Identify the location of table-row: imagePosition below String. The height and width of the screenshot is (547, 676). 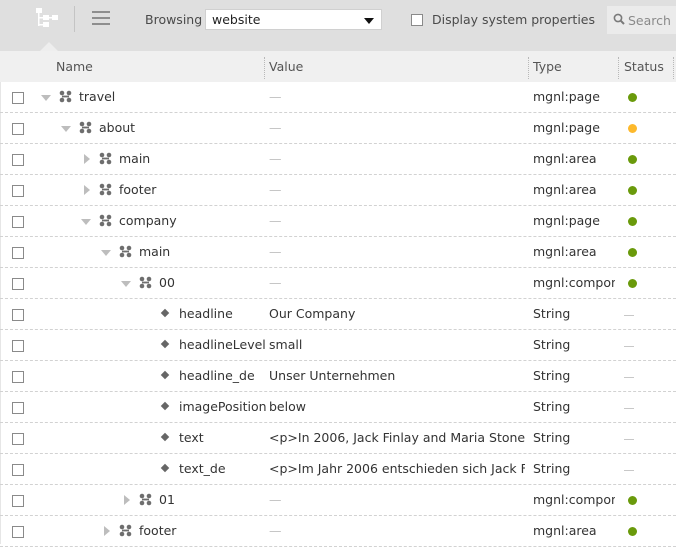
(338, 407).